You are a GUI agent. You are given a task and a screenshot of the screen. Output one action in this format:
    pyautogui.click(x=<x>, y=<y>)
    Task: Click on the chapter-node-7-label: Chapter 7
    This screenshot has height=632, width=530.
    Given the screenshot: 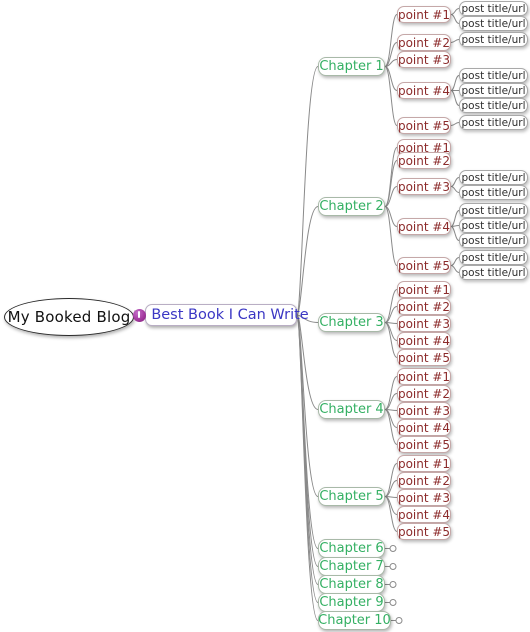 What is the action you would take?
    pyautogui.click(x=351, y=566)
    